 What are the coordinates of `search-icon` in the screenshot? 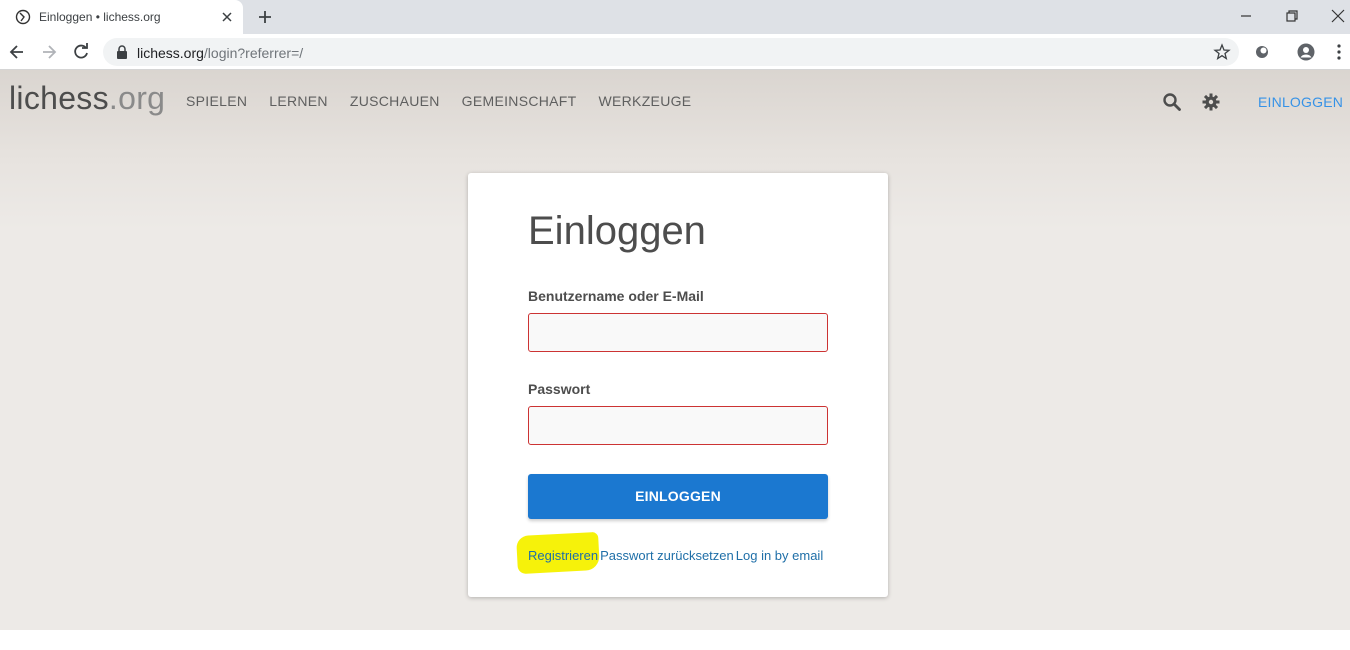 It's located at (1172, 102).